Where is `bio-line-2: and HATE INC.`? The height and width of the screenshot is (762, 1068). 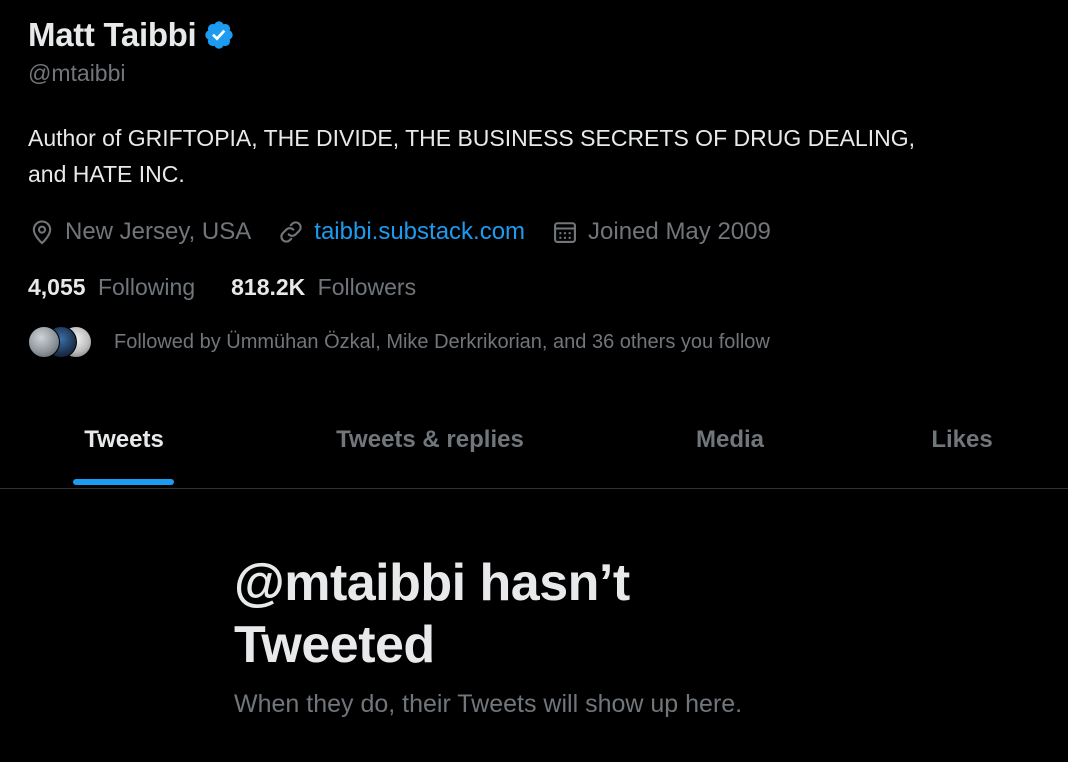 bio-line-2: and HATE INC. is located at coordinates (106, 174).